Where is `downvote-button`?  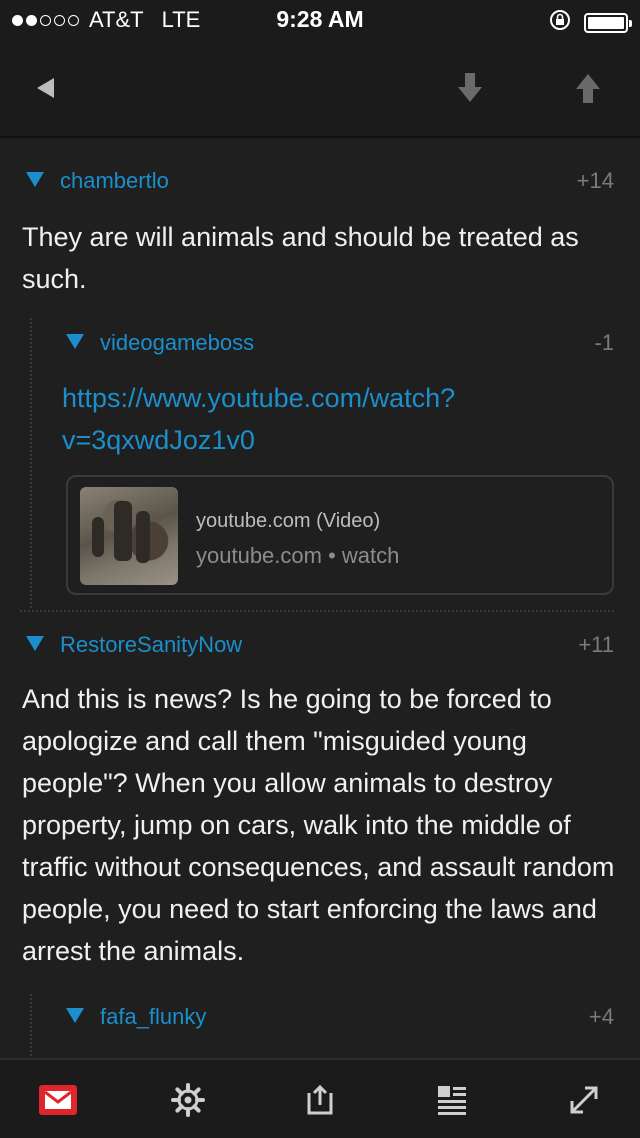
downvote-button is located at coordinates (470, 88).